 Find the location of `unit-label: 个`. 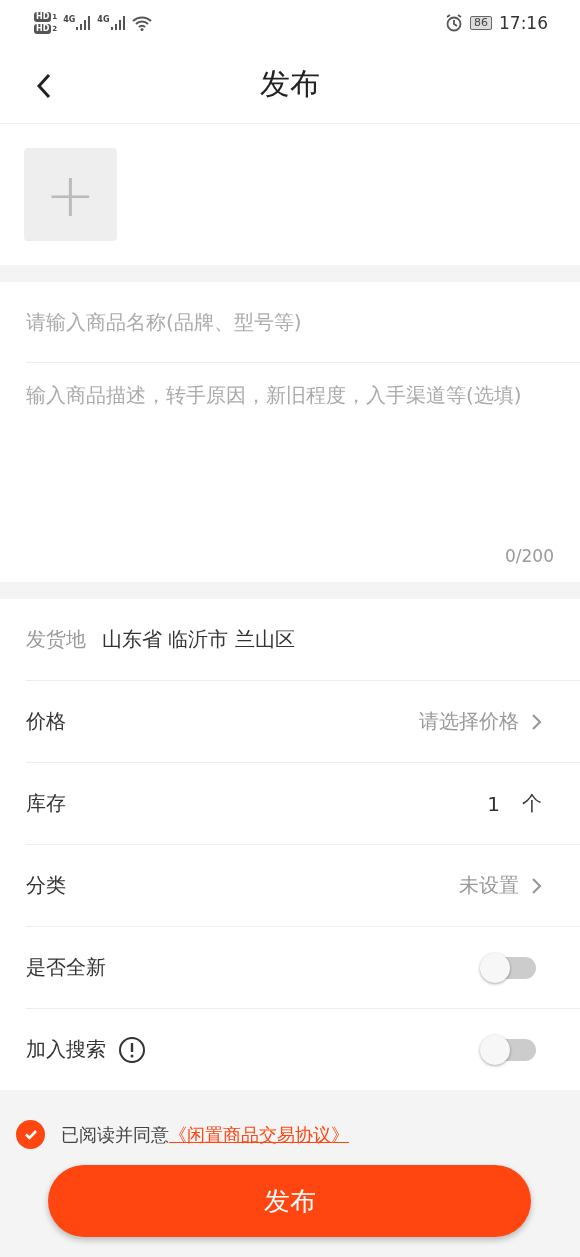

unit-label: 个 is located at coordinates (532, 803).